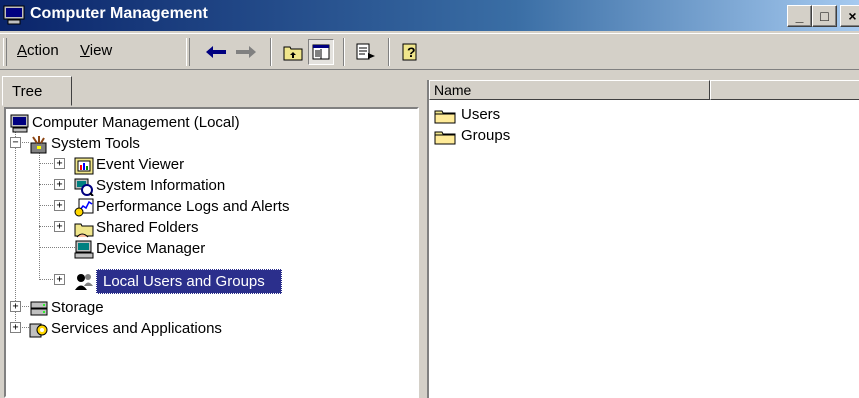  Describe the element at coordinates (38, 145) in the screenshot. I see `system-tools-icon` at that location.